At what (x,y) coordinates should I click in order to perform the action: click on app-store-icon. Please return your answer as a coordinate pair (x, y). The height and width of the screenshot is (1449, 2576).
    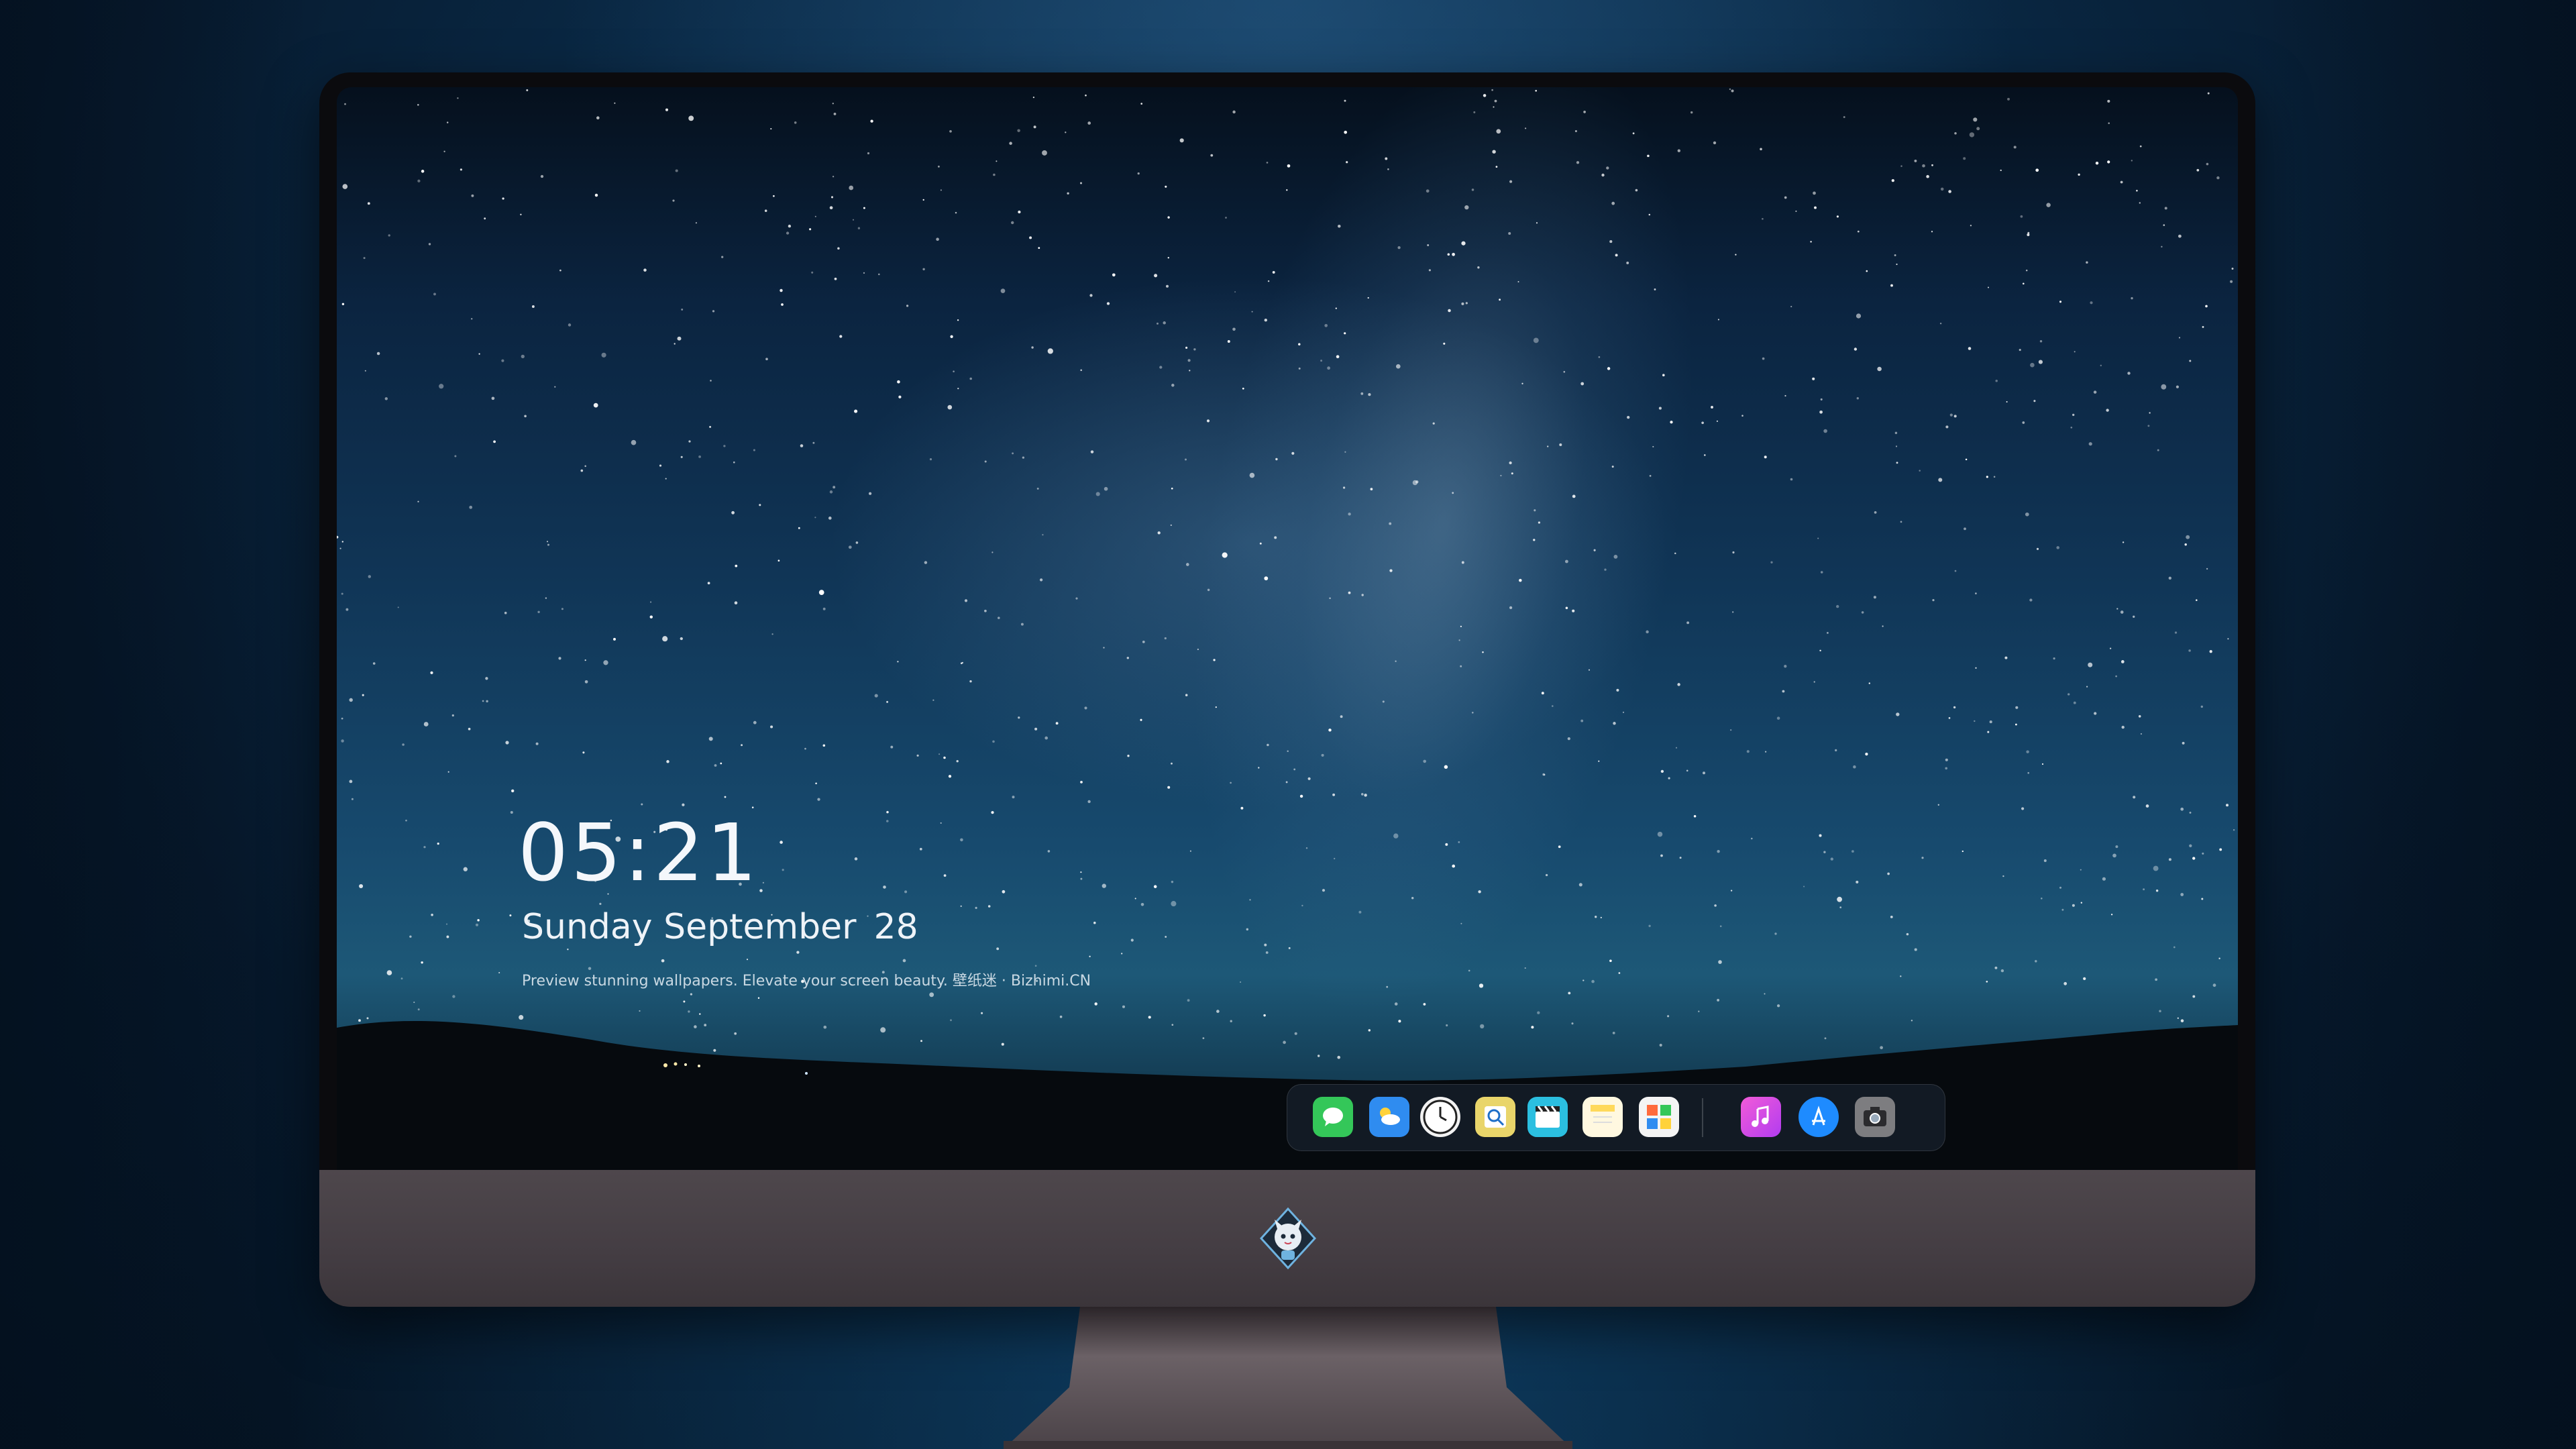
    Looking at the image, I should click on (1819, 1117).